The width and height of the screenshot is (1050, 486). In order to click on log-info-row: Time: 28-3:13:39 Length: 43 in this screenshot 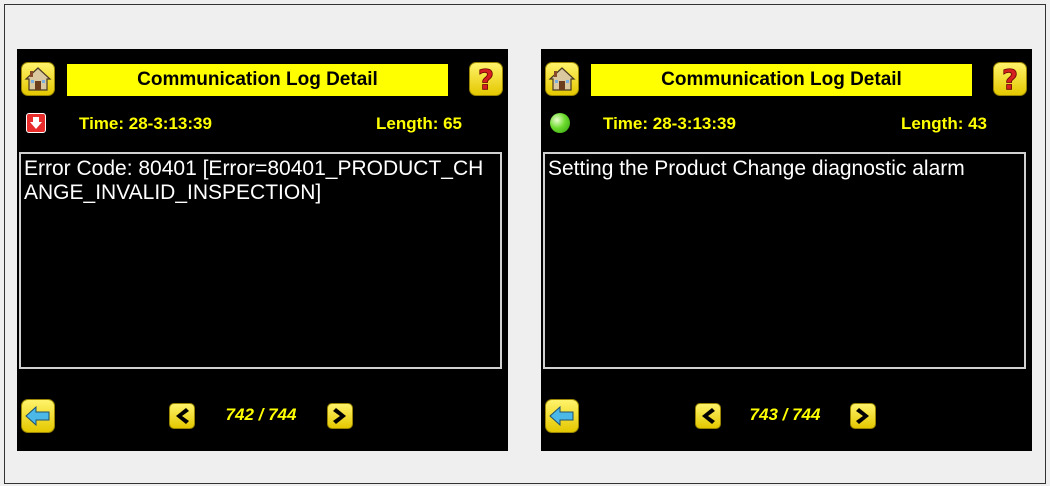, I will do `click(786, 124)`.